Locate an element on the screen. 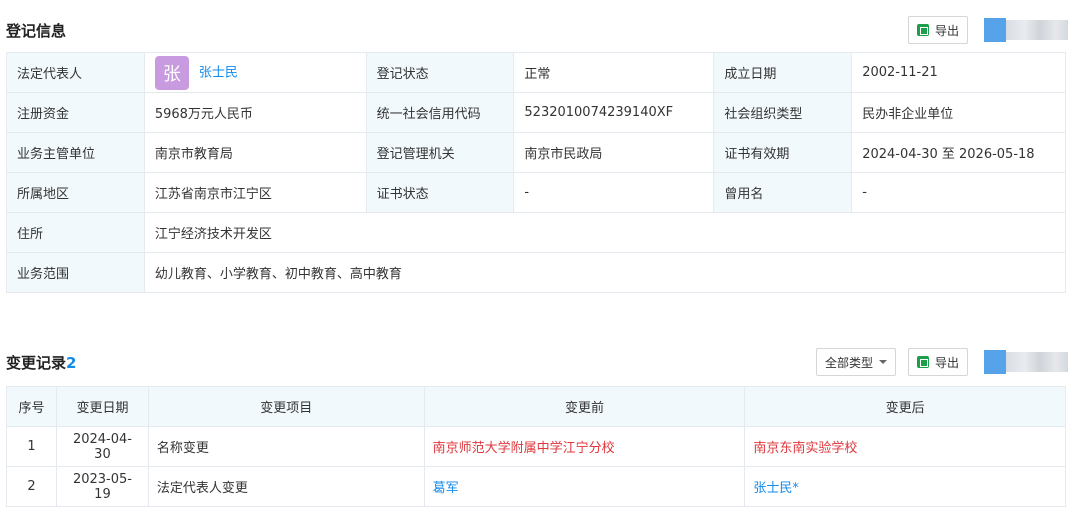 This screenshot has width=1080, height=524. col-header: 序号 is located at coordinates (31, 406).